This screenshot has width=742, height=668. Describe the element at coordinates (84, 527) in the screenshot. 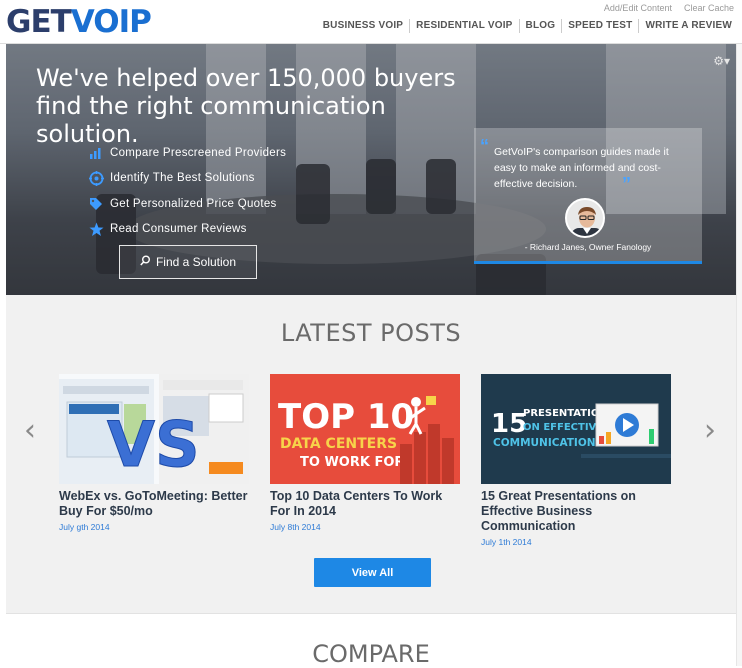

I see `post-date: July gth 2014` at that location.